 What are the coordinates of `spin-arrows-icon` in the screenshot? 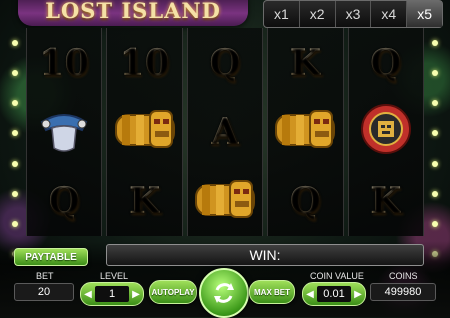 It's located at (224, 293).